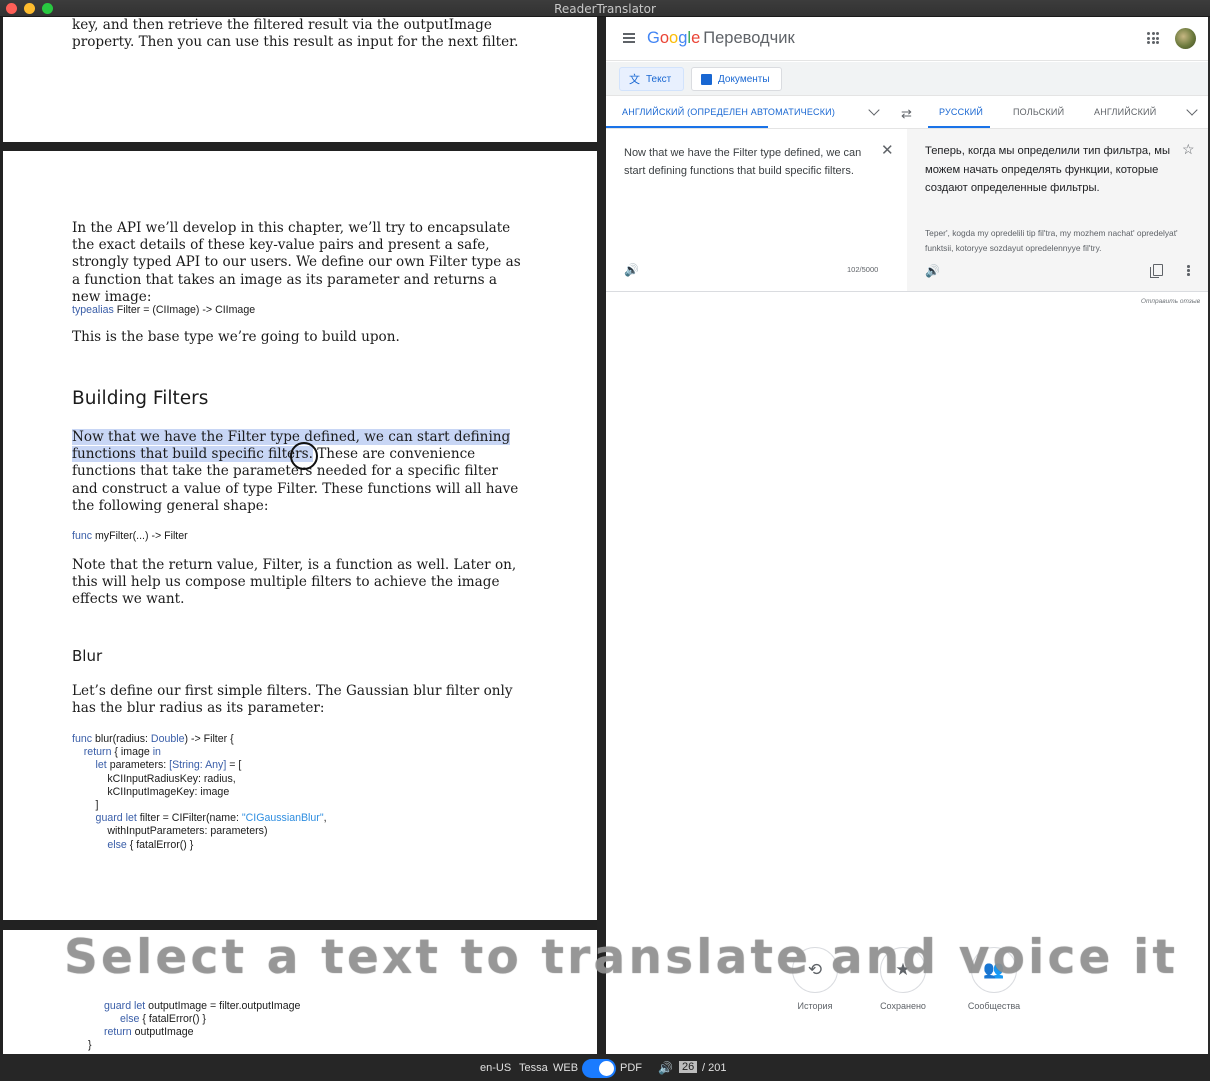 Image resolution: width=1210 pixels, height=1081 pixels. I want to click on avatar, so click(1185, 38).